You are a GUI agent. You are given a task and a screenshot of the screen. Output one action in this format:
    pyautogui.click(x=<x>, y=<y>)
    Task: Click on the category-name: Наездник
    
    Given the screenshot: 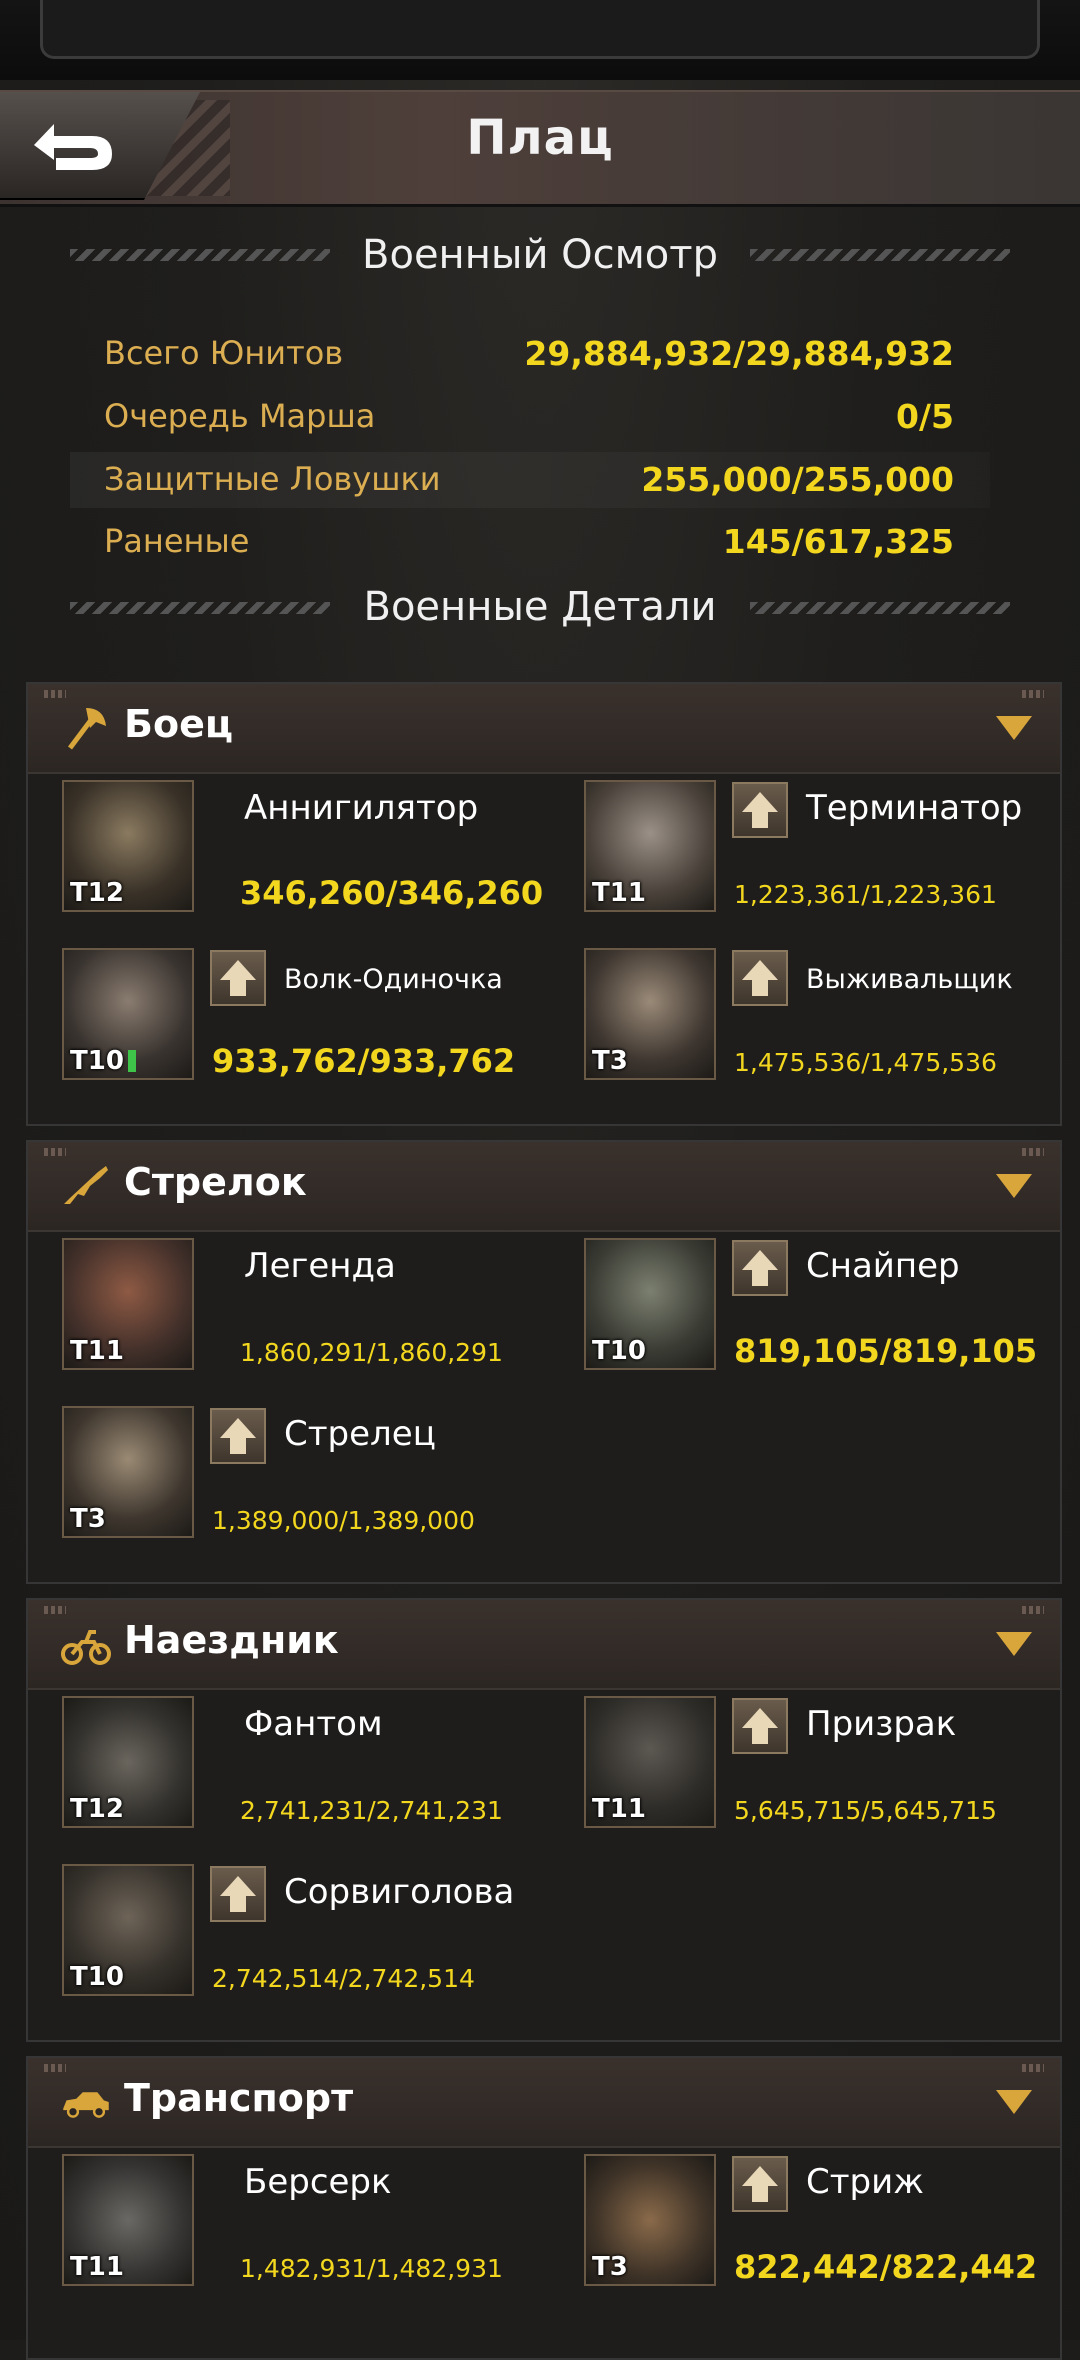 What is the action you would take?
    pyautogui.click(x=231, y=1640)
    